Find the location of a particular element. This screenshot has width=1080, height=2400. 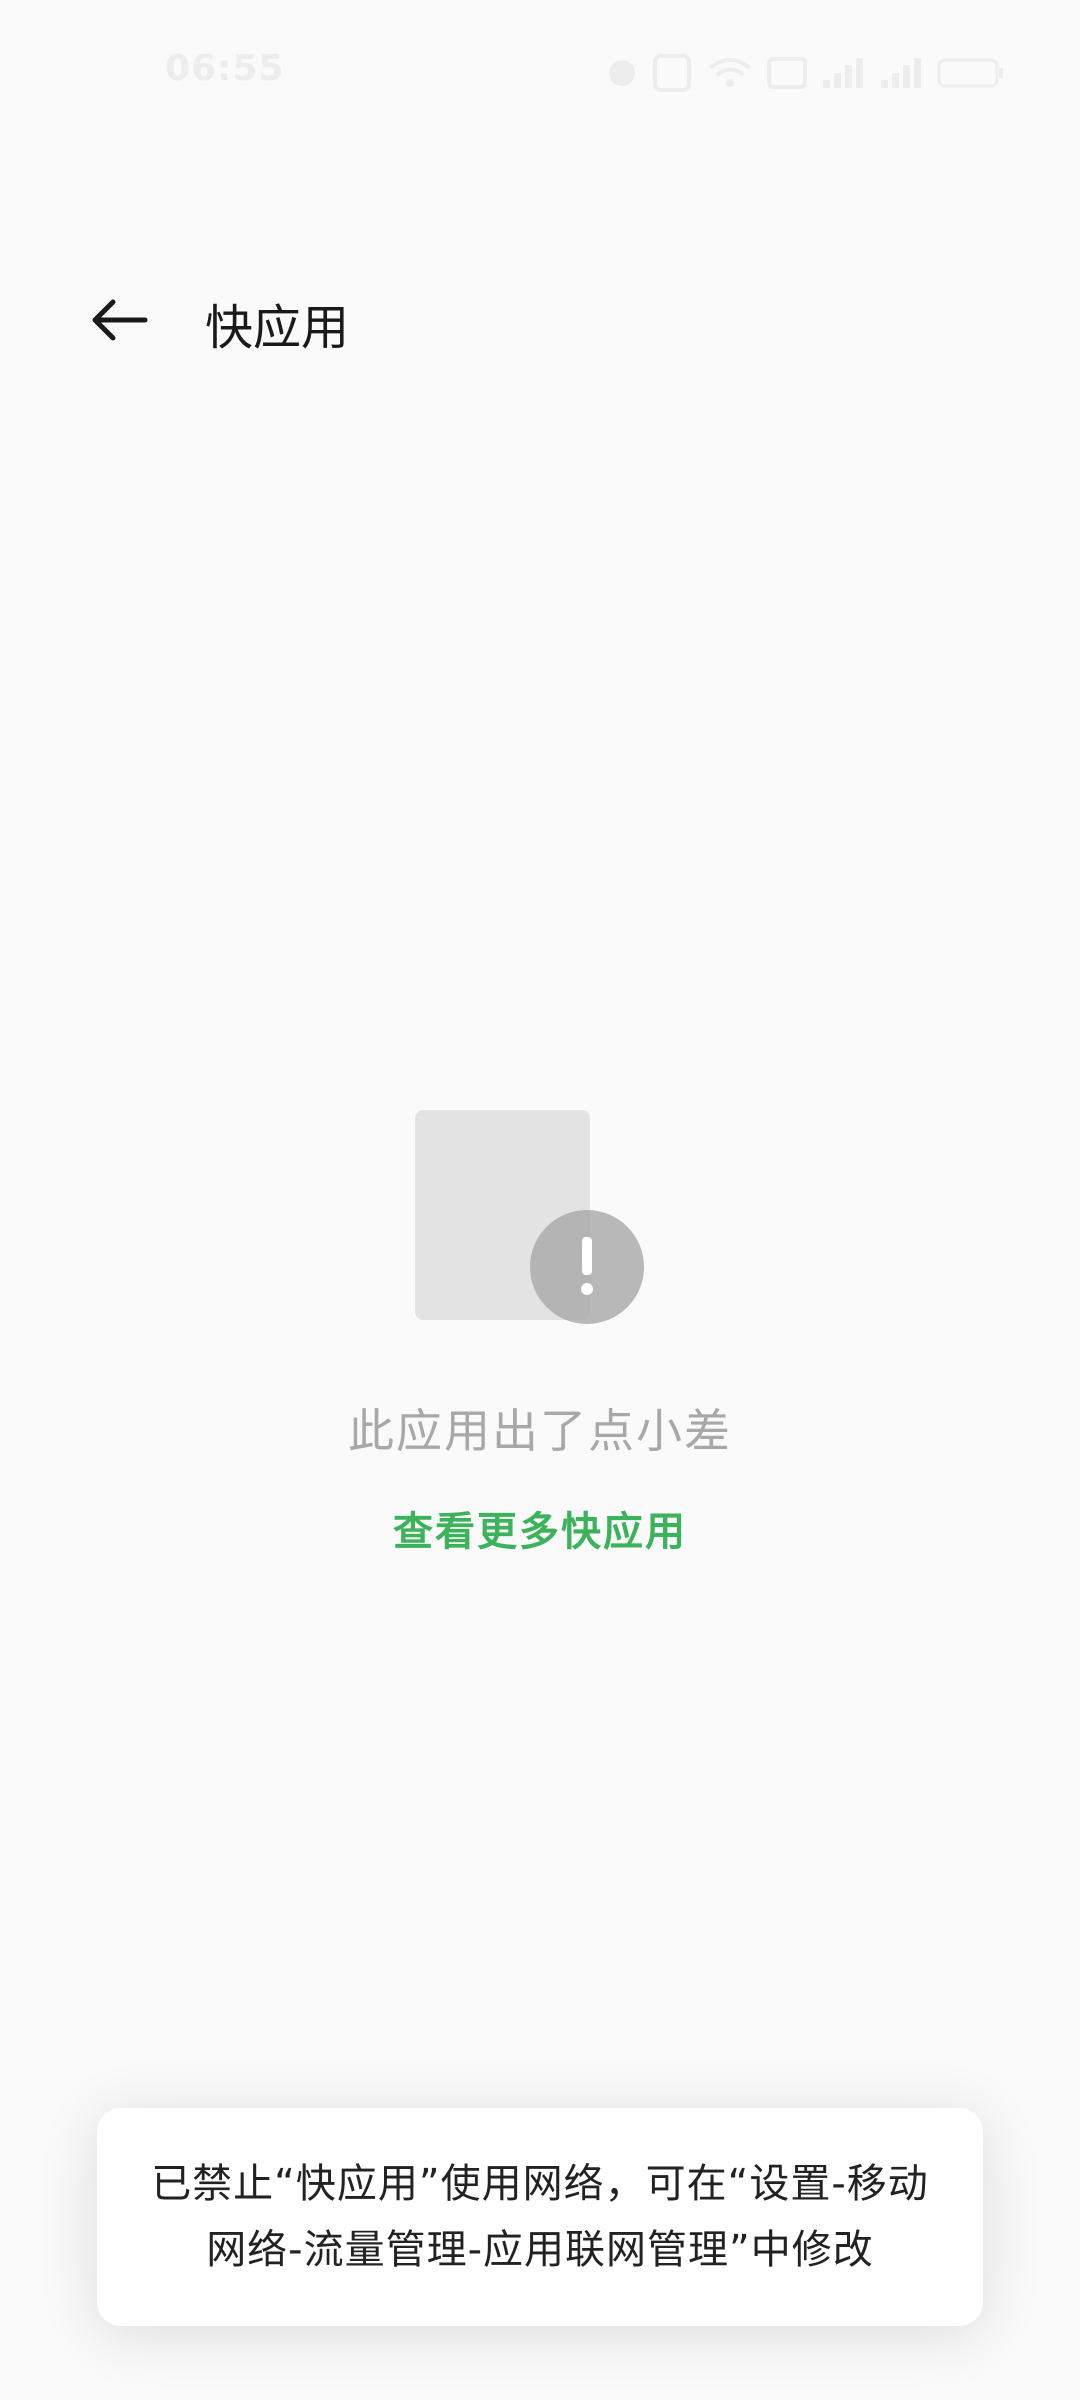

toast-notification: 已禁止“快应用”使用网络，可在“设置-移动 网络-流量管理-应用联网管理”中修改 is located at coordinates (540, 2217).